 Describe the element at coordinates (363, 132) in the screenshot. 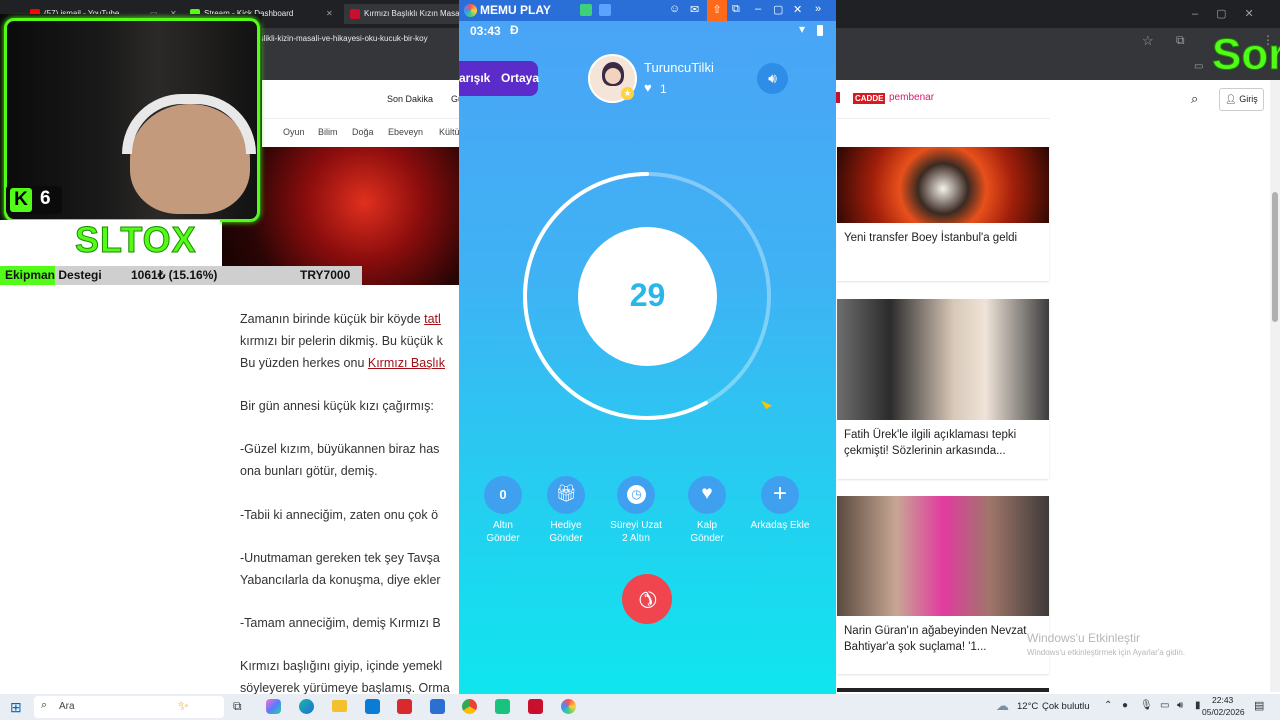

I see `category-doga: Doğa` at that location.